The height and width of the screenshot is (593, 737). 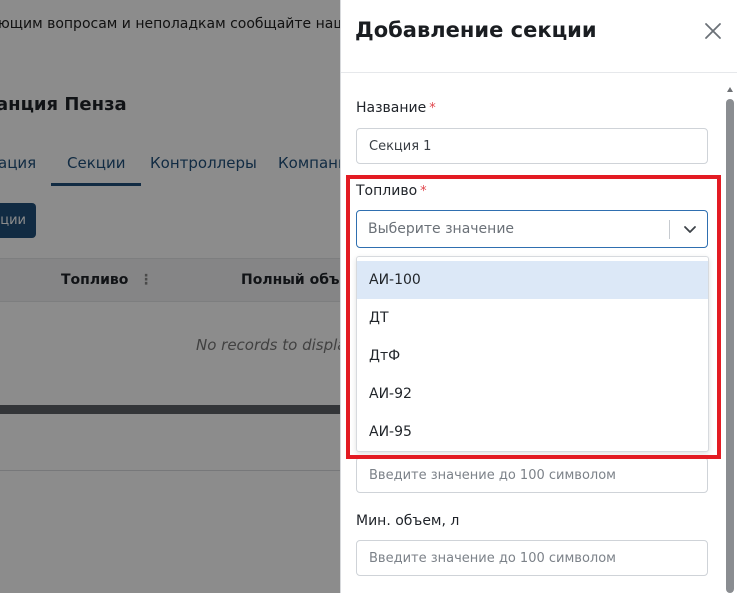 I want to click on fuel-label-text: Топливо, so click(x=387, y=191).